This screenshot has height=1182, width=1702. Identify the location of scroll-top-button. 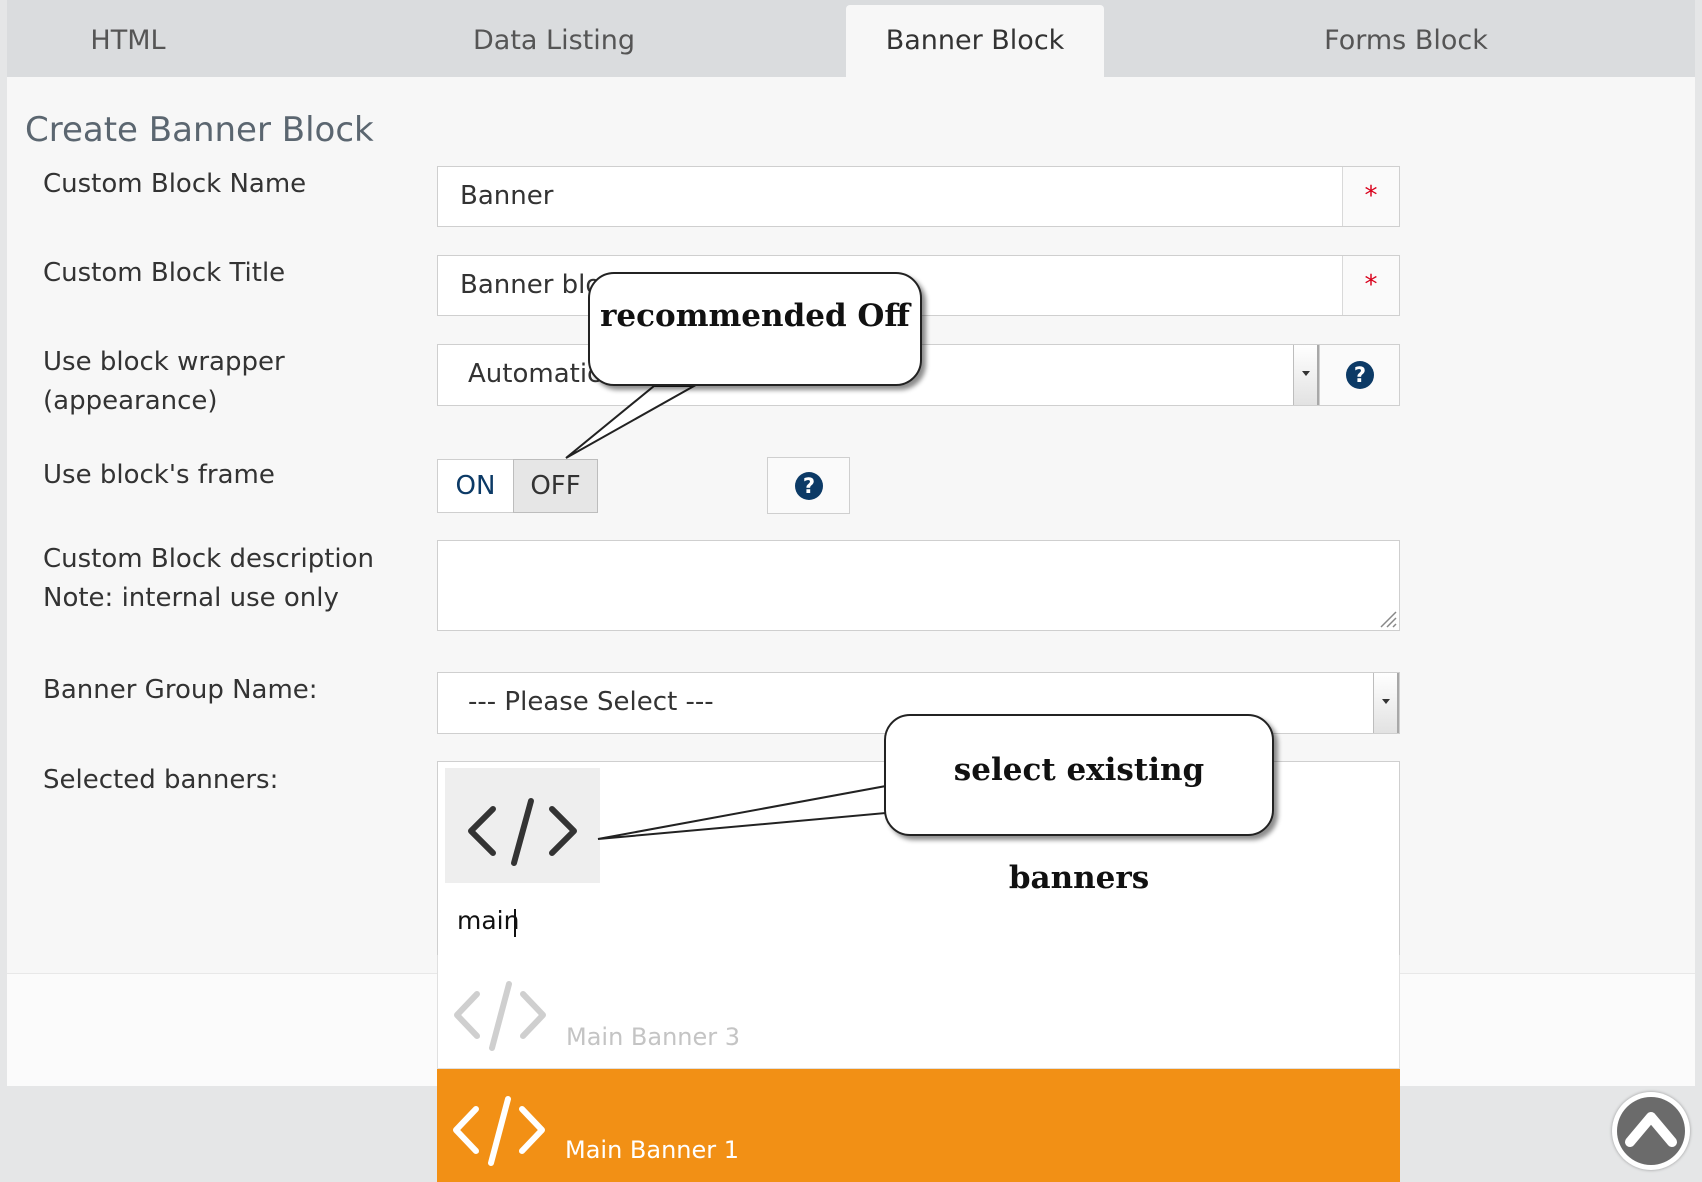
(1651, 1131).